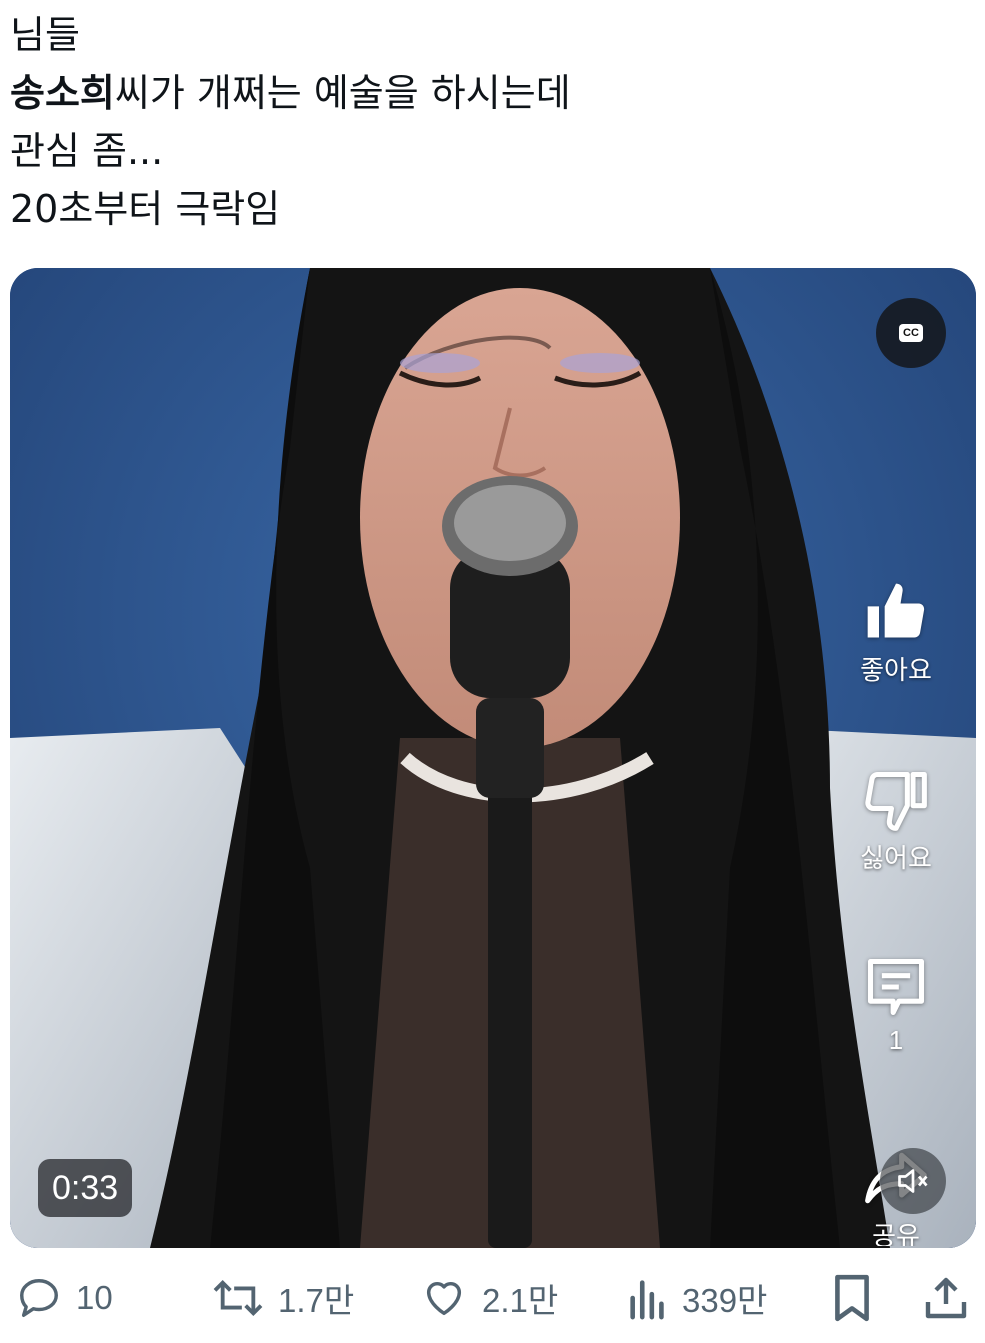 The width and height of the screenshot is (985, 1343). I want to click on like-video-label: 좋아요, so click(896, 670).